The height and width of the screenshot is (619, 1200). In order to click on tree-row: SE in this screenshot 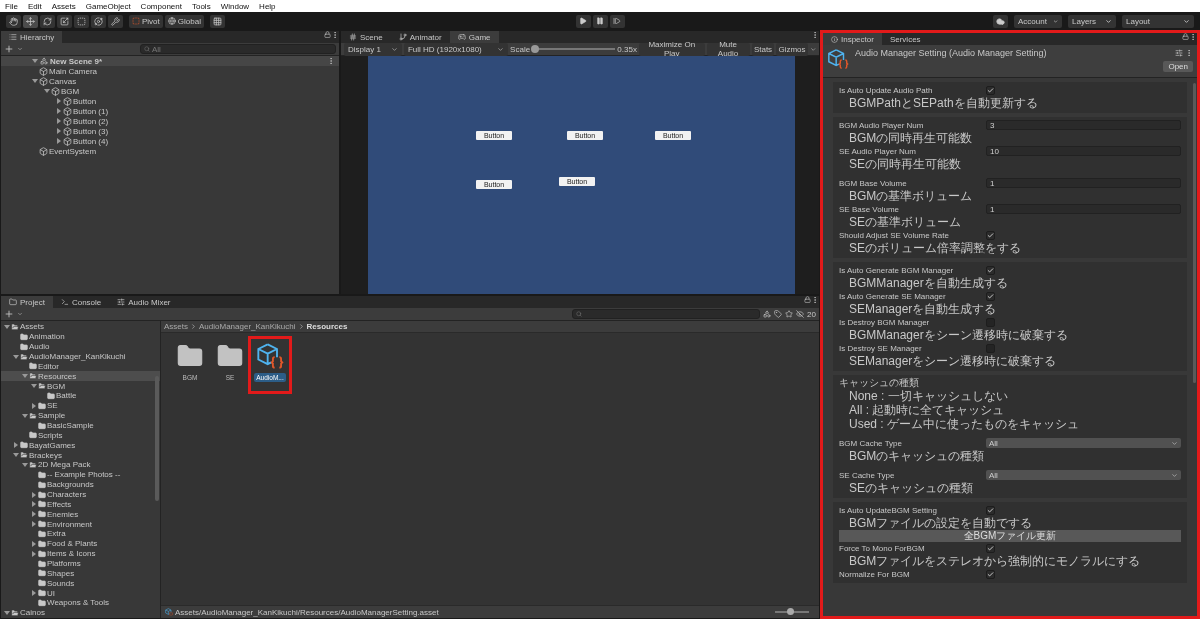, I will do `click(80, 405)`.